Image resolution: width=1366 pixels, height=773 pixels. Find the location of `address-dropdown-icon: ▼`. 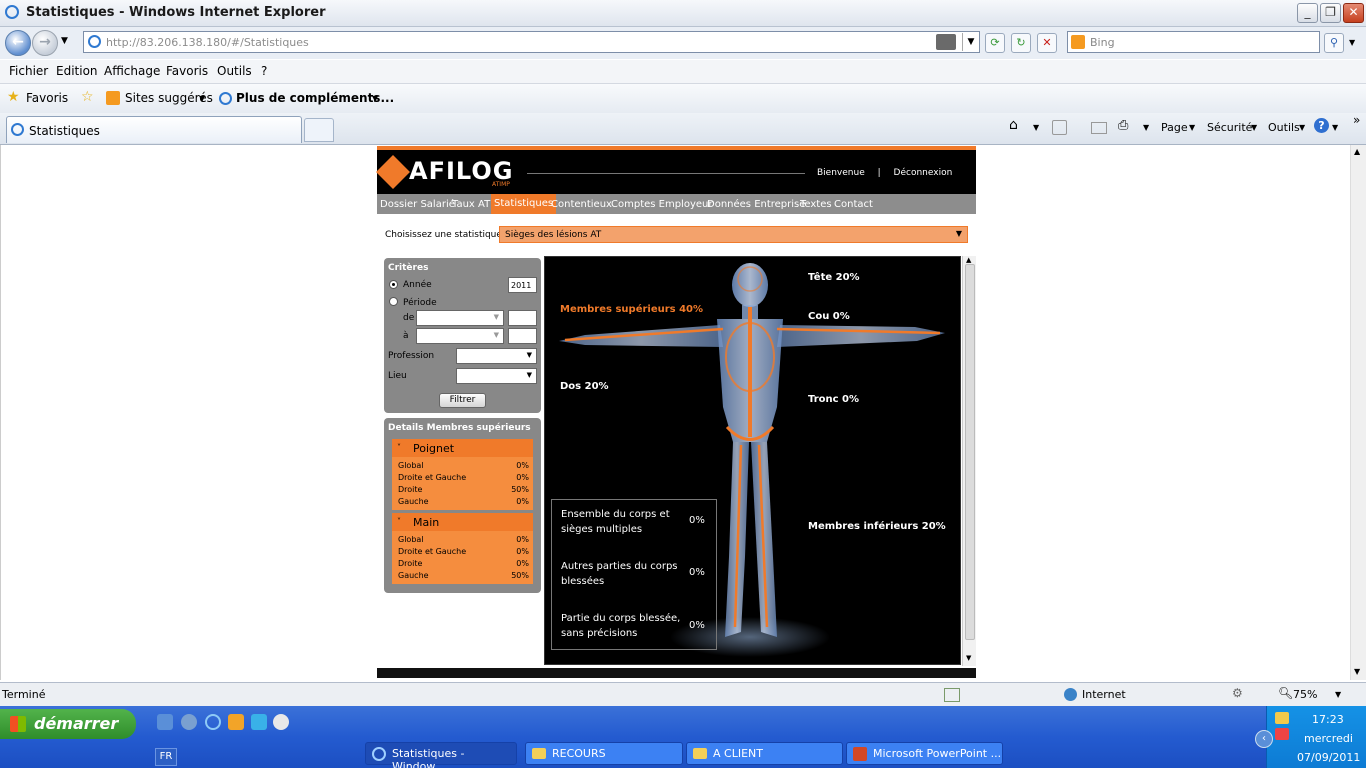

address-dropdown-icon: ▼ is located at coordinates (970, 42).